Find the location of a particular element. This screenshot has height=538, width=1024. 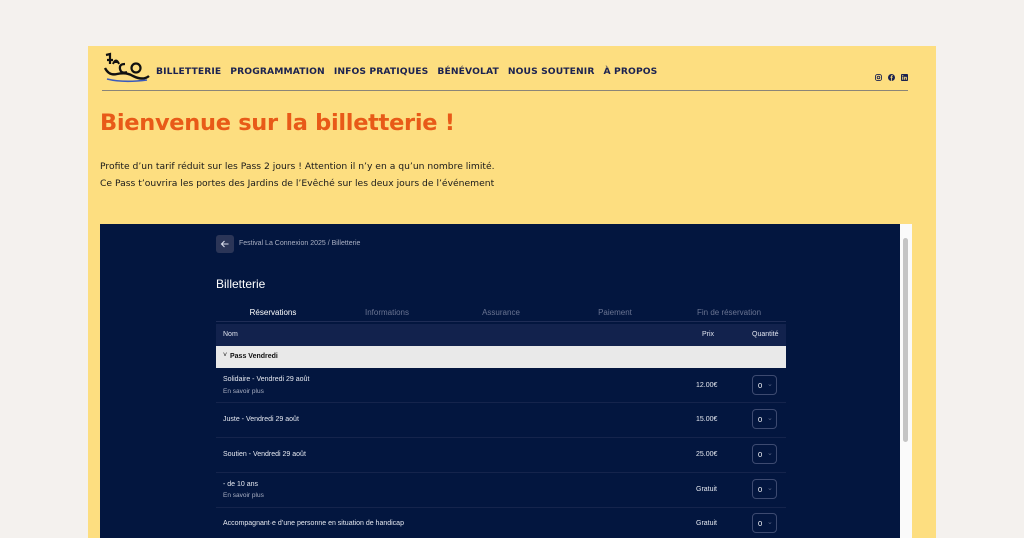

step-reservations: Réservations is located at coordinates (273, 312).